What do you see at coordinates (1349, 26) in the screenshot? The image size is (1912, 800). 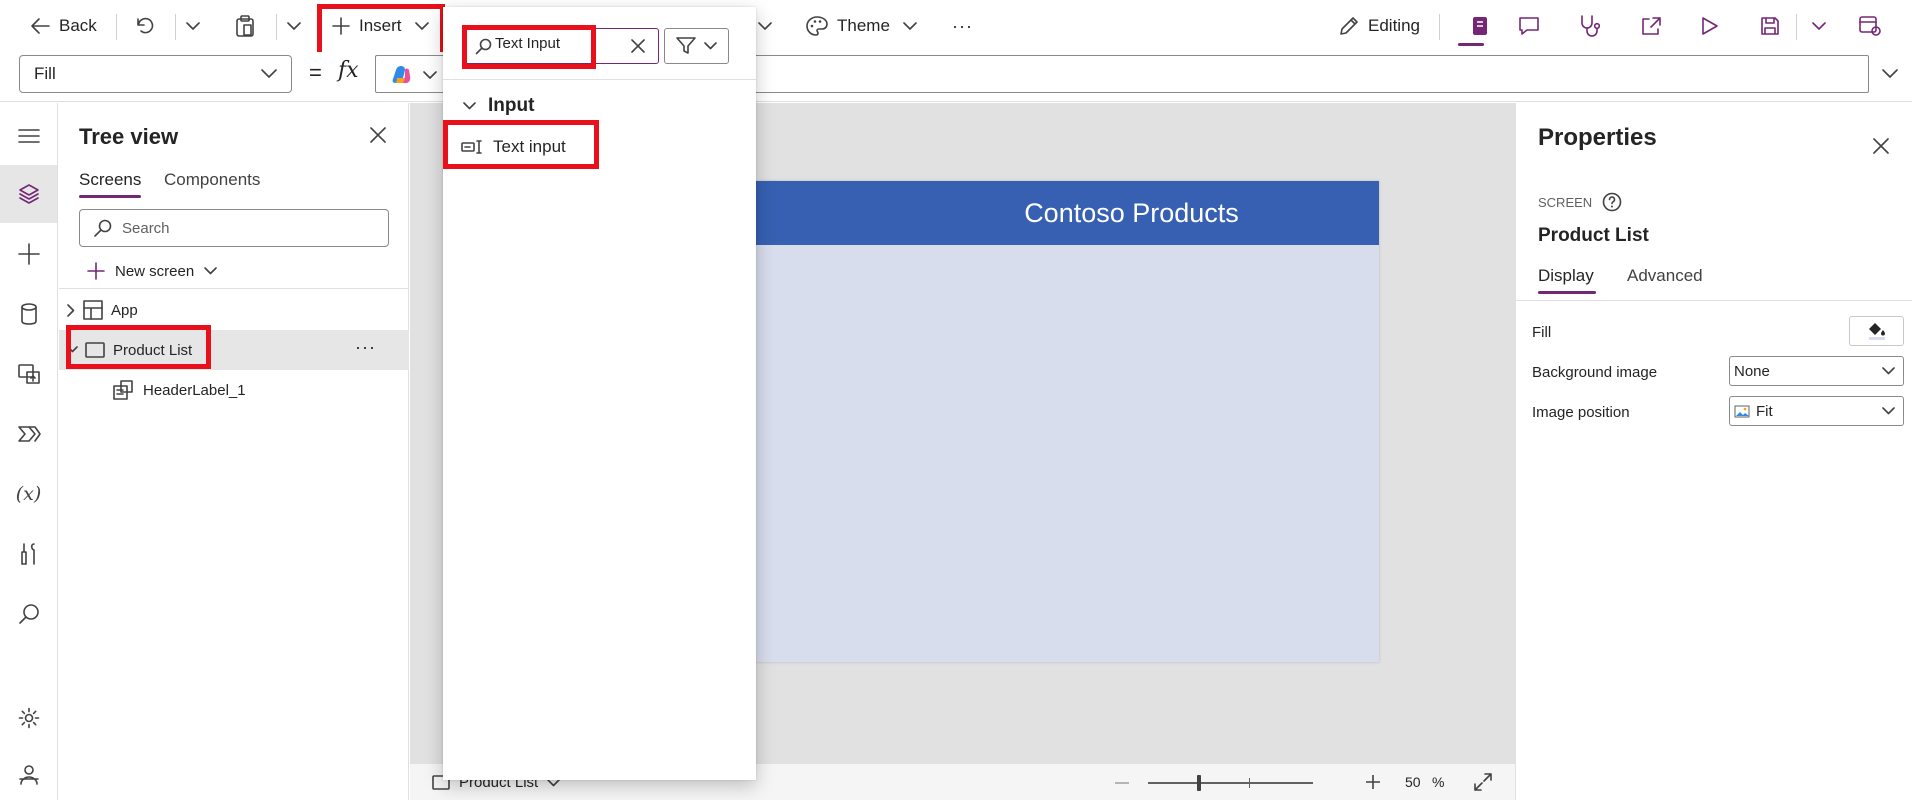 I see `pencil-icon` at bounding box center [1349, 26].